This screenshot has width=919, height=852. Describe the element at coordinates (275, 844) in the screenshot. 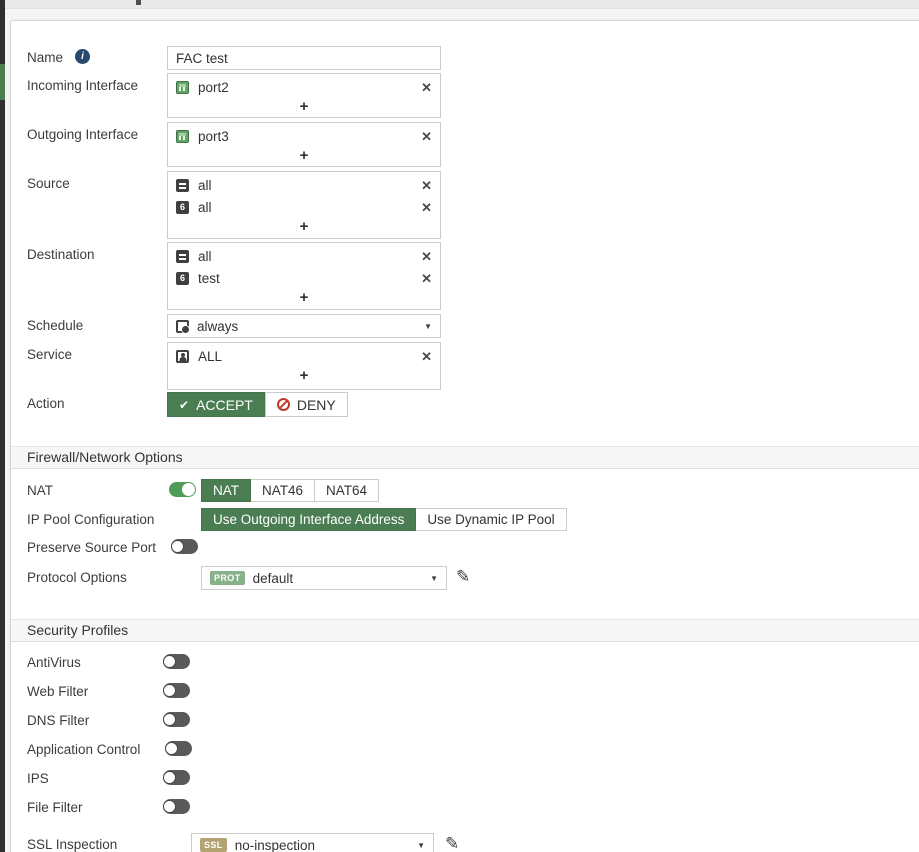

I see `ssl-inspection-value: no-inspection` at that location.